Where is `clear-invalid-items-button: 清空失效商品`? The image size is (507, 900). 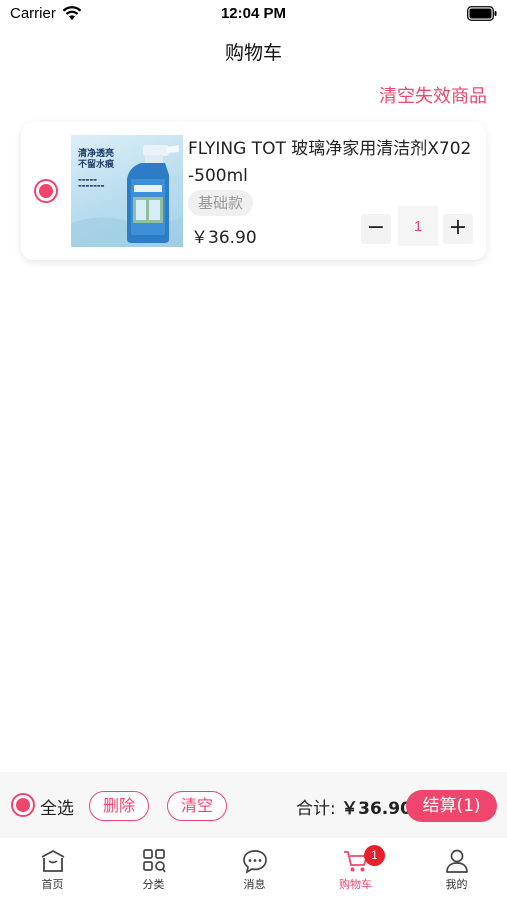 clear-invalid-items-button: 清空失效商品 is located at coordinates (433, 95).